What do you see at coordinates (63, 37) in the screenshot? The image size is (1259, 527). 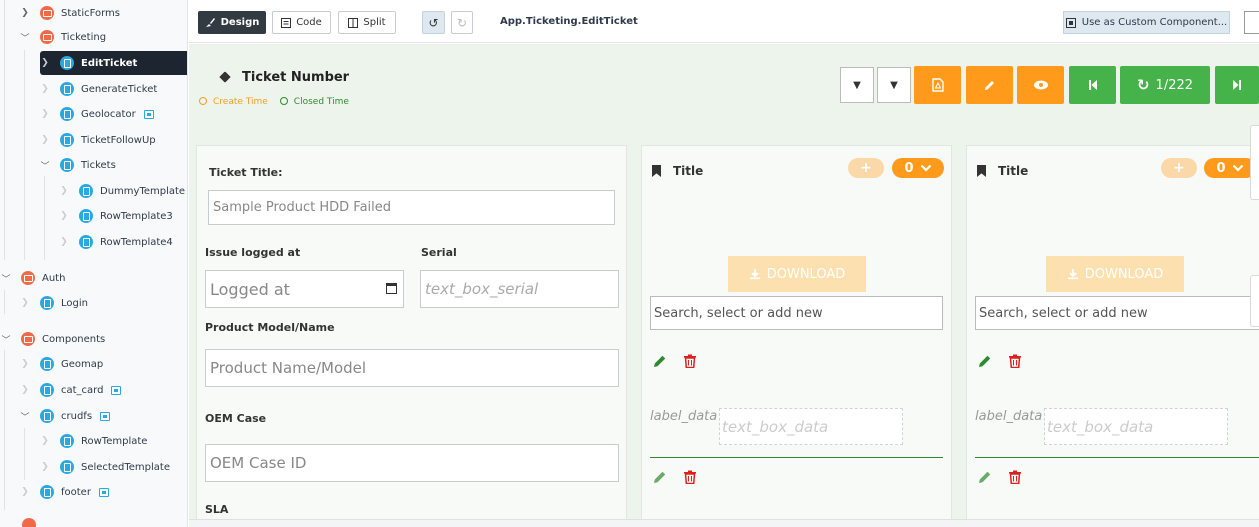 I see `sidebar-item-ticketing: ﹀ Ticketing` at bounding box center [63, 37].